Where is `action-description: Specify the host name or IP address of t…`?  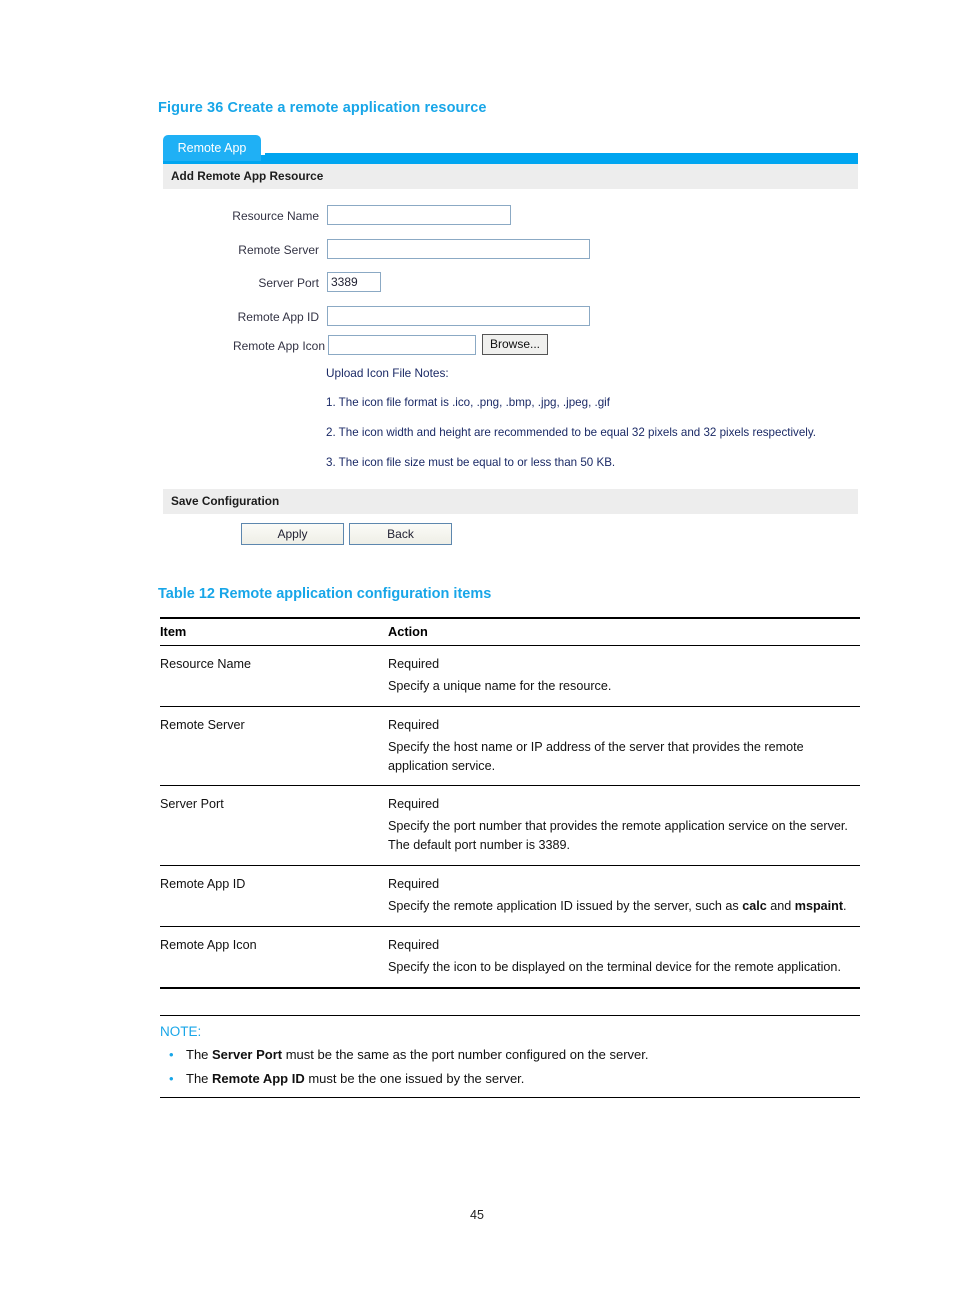 action-description: Specify the host name or IP address of t… is located at coordinates (596, 756).